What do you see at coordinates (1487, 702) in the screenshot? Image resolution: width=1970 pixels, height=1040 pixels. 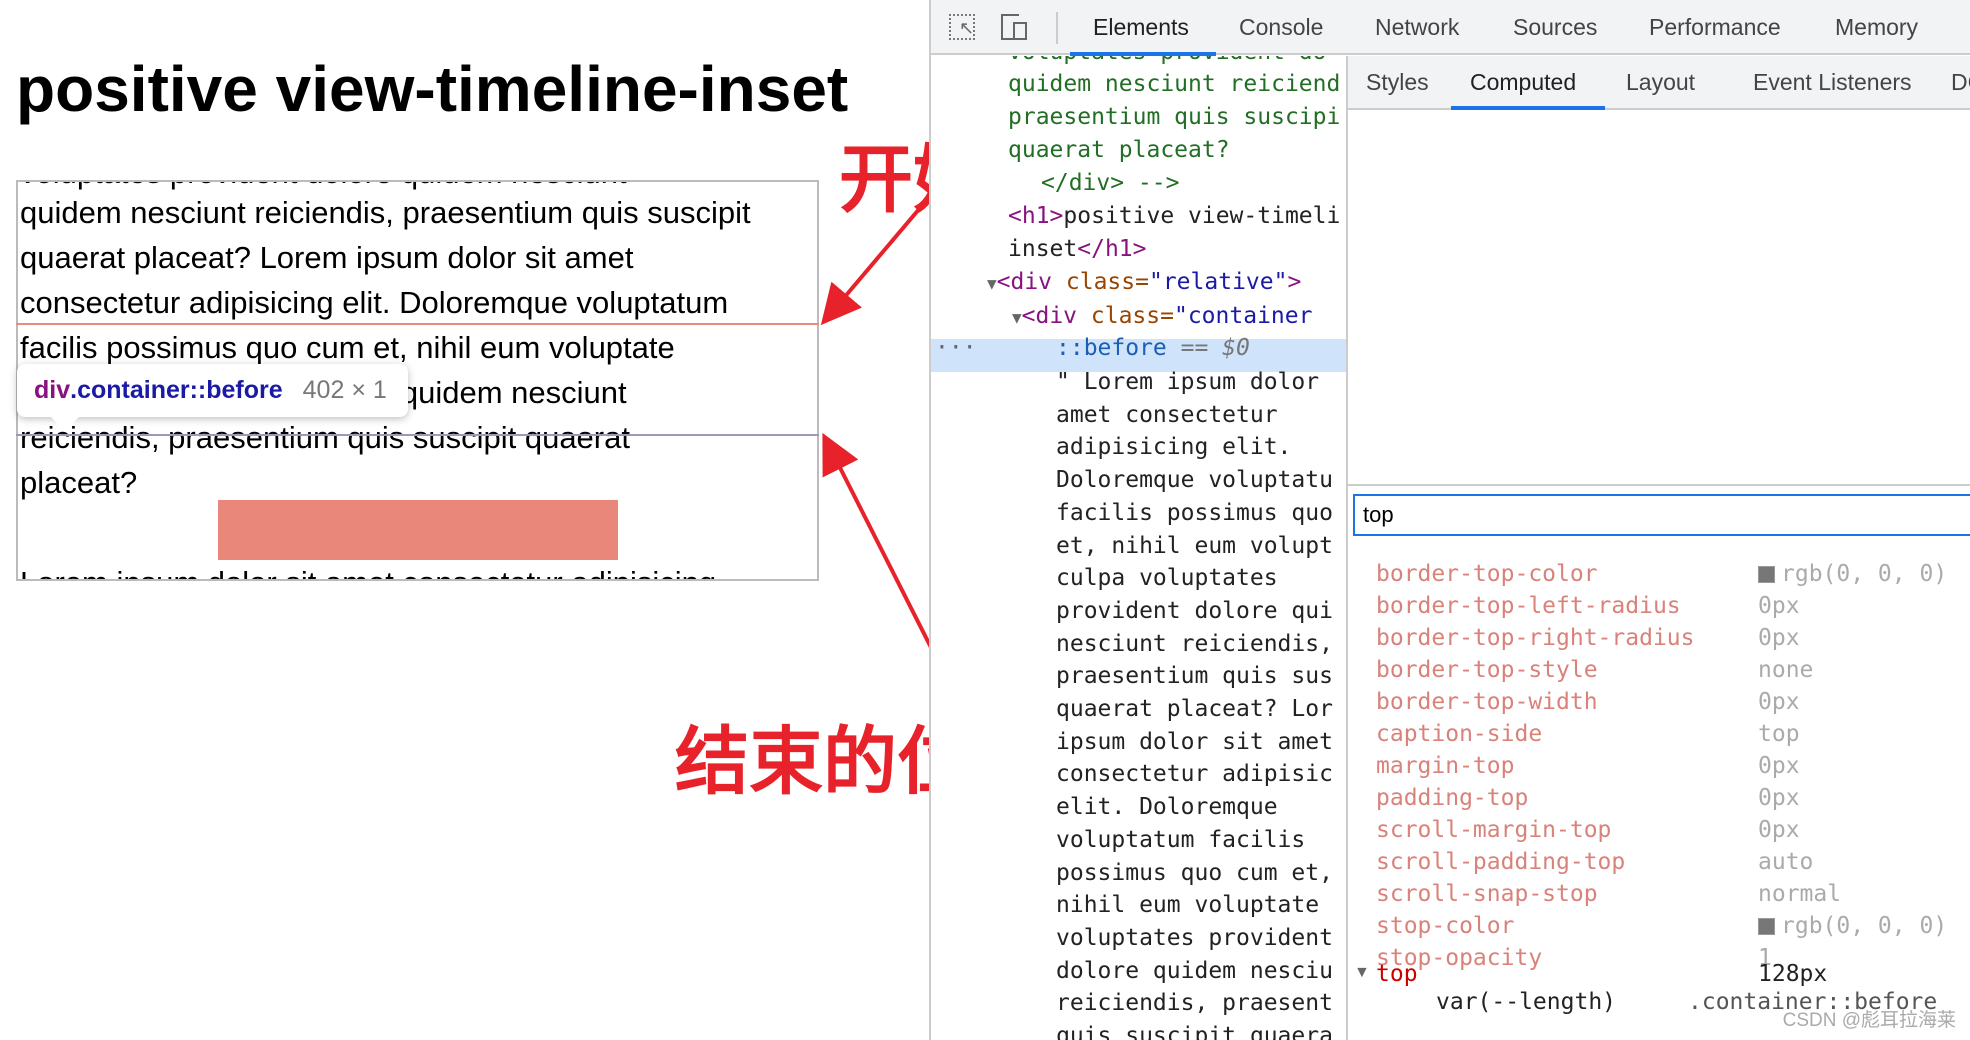 I see `computed-prop-name: border-top-width` at bounding box center [1487, 702].